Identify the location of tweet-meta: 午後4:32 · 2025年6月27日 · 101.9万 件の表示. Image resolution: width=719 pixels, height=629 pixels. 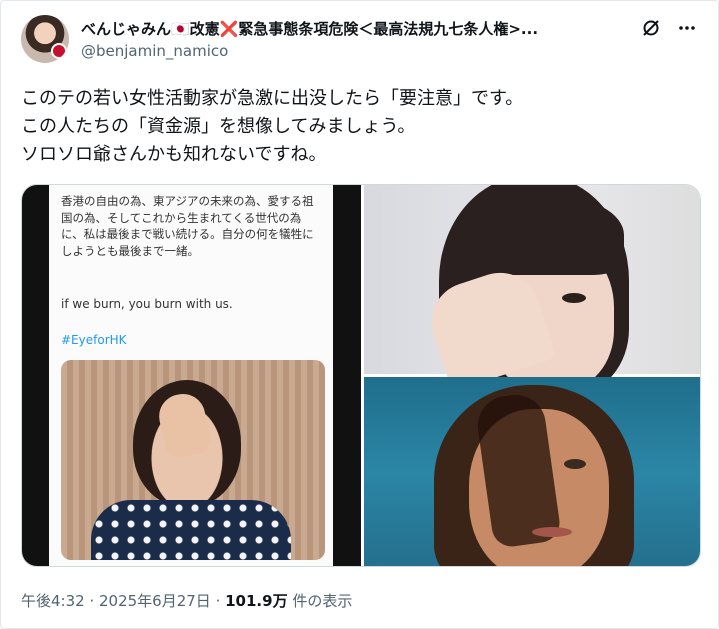
(186, 600).